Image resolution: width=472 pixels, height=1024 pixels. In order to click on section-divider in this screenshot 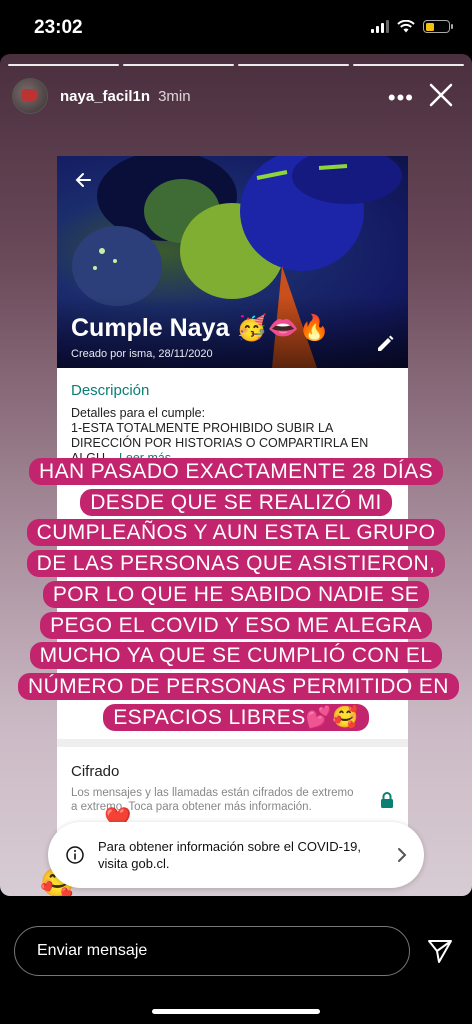, I will do `click(232, 743)`.